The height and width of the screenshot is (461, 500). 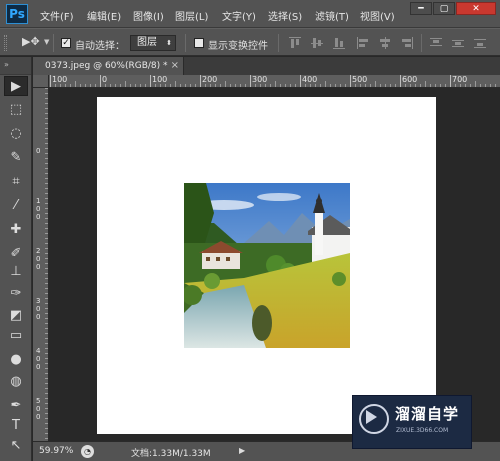 What do you see at coordinates (421, 8) in the screenshot?
I see `minimize-button: ━` at bounding box center [421, 8].